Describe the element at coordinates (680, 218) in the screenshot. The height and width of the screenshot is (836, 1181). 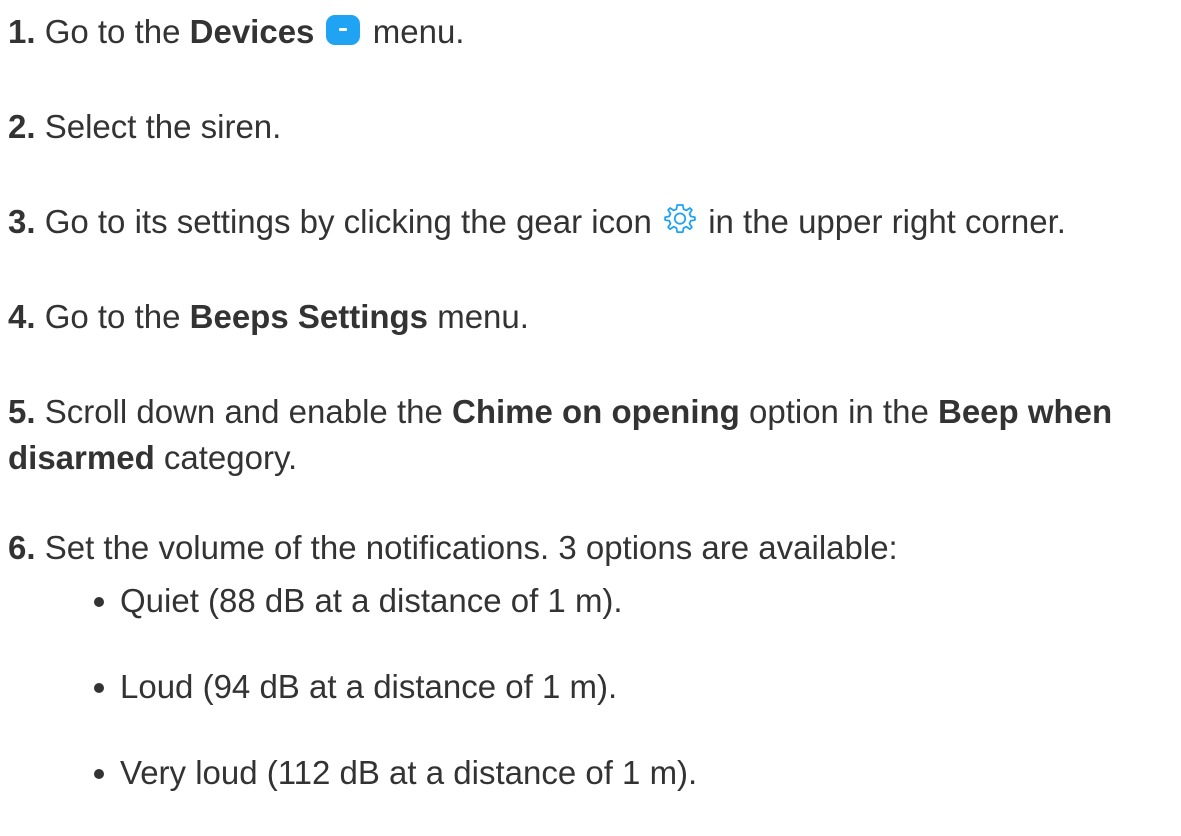
I see `gear-icon` at that location.